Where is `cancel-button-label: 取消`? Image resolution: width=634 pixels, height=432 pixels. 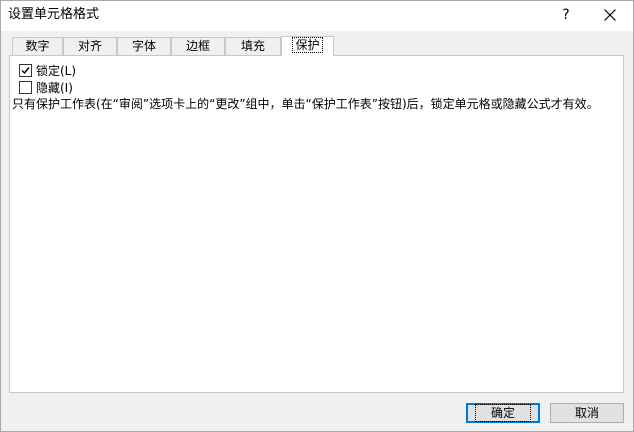
cancel-button-label: 取消 is located at coordinates (586, 413).